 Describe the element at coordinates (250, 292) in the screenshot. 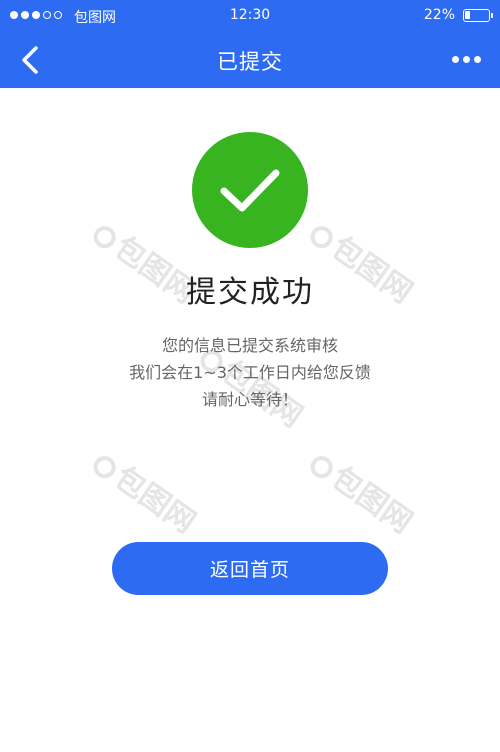

I see `result-title: 提交成功` at that location.